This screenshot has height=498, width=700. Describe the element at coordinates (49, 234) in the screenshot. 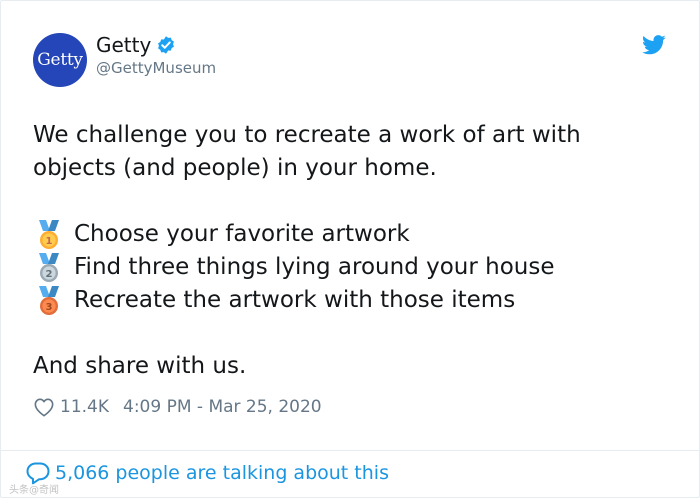

I see `gold-medal-icon: 1` at that location.